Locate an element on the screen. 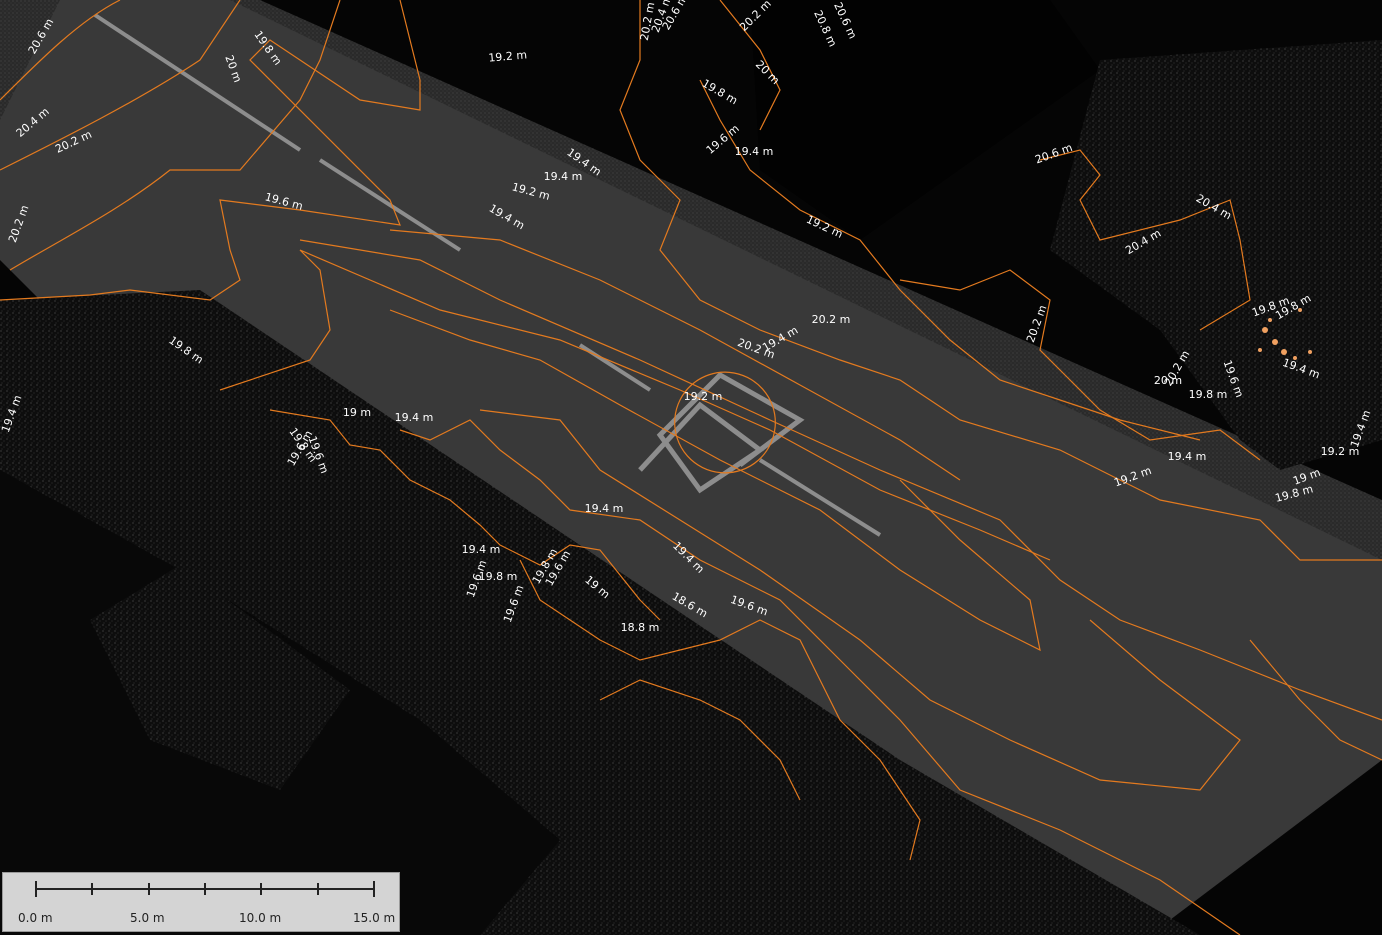 The height and width of the screenshot is (935, 1382). contour-label: 20 m is located at coordinates (1168, 380).